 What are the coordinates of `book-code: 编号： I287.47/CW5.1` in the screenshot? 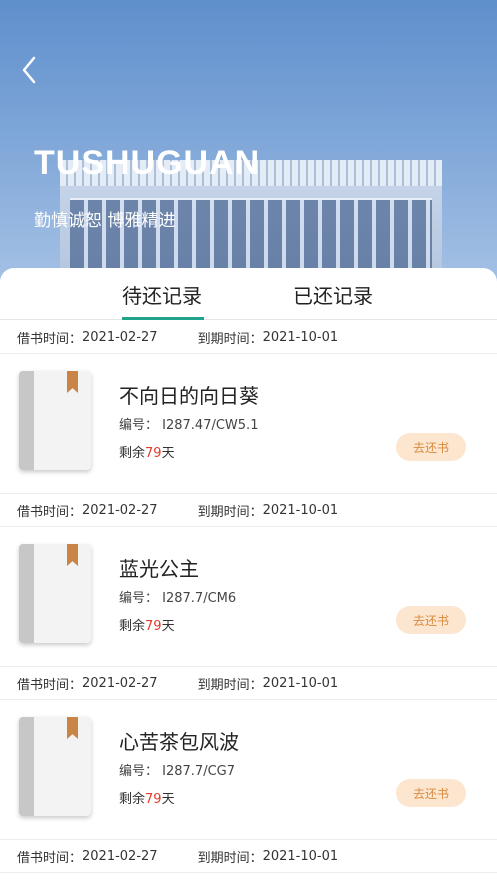 It's located at (188, 423).